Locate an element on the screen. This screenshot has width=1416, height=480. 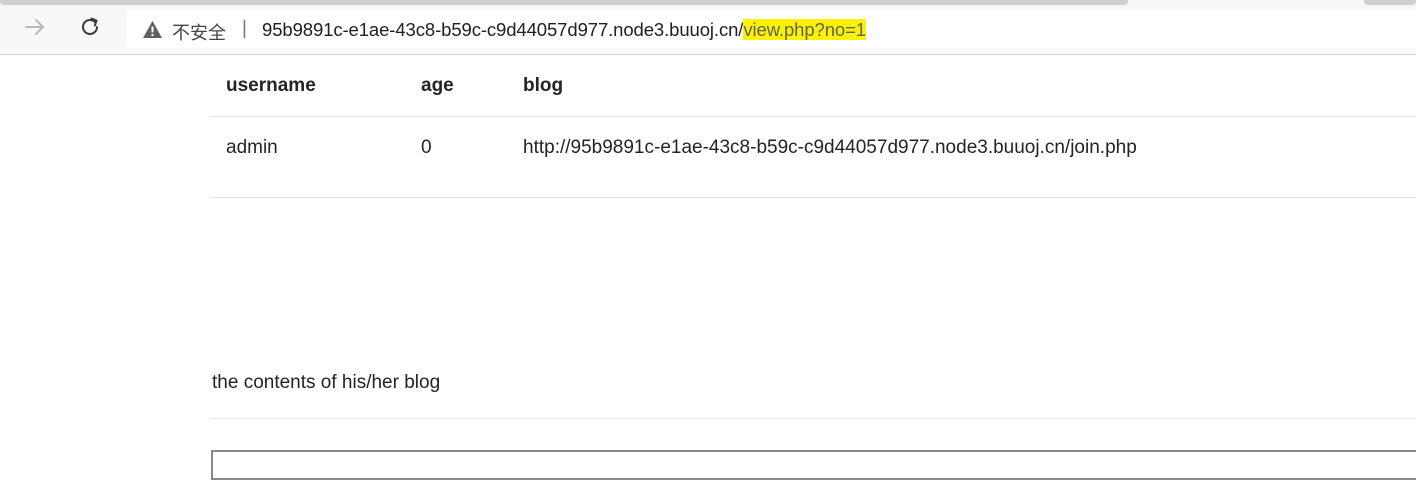
divider is located at coordinates (813, 418).